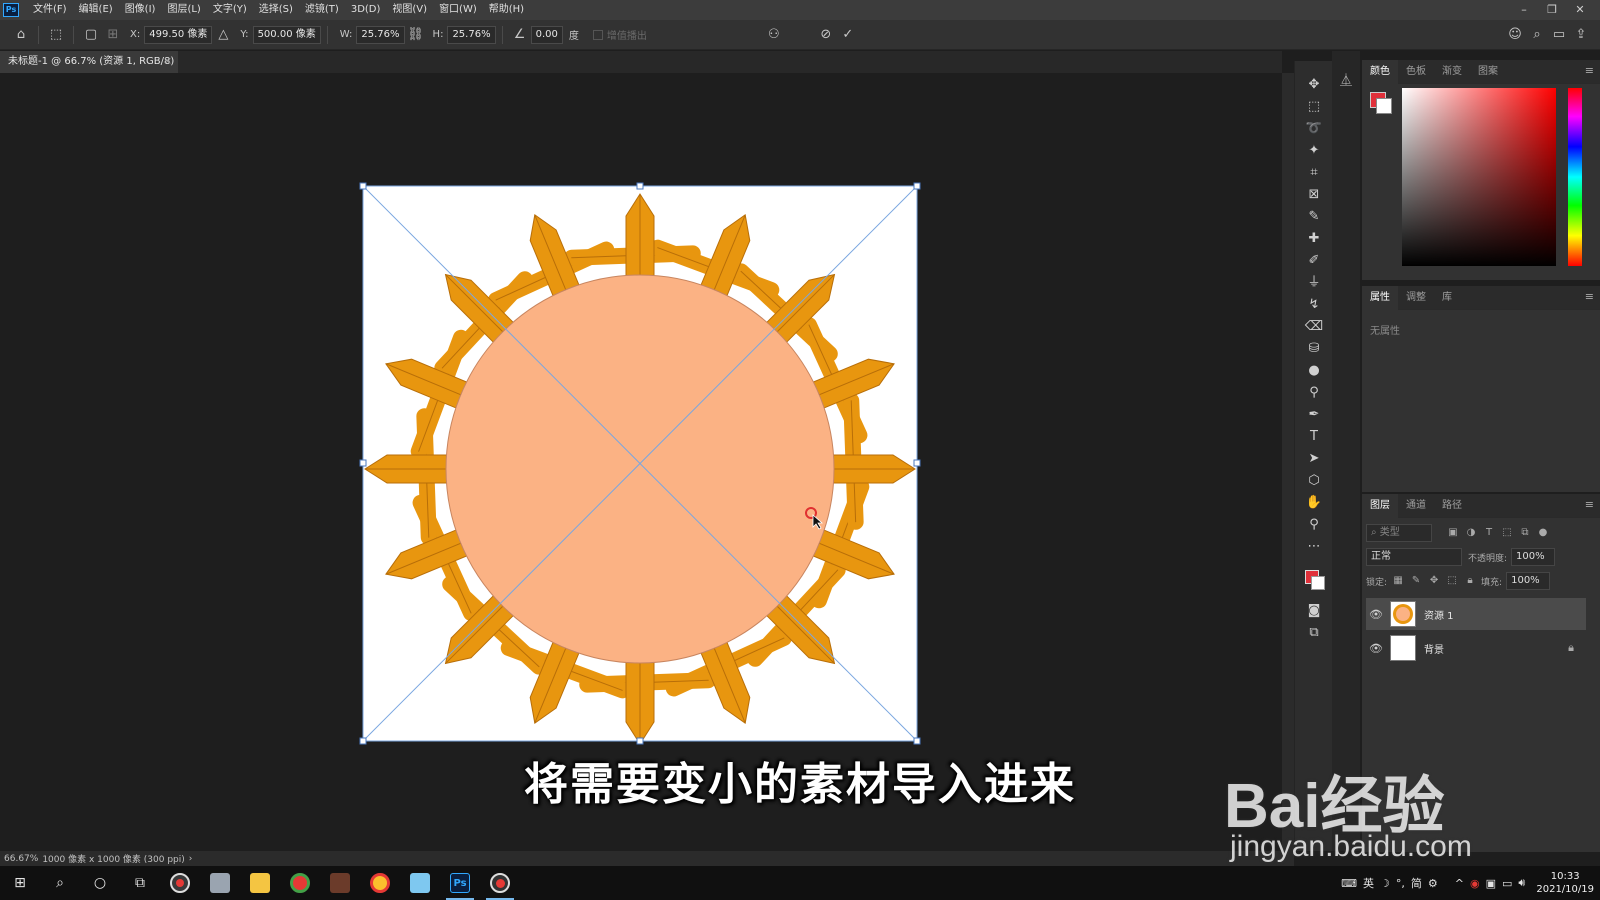  I want to click on screen-mode-icon: ⧉, so click(1314, 633).